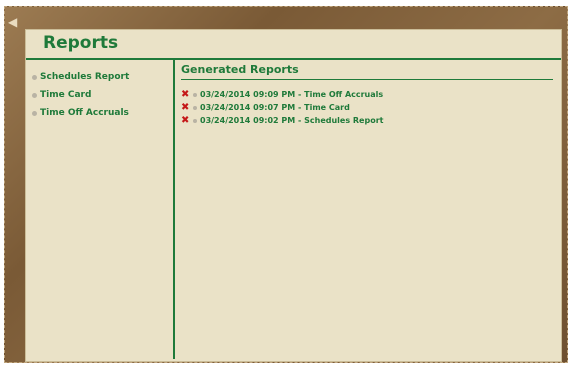 This screenshot has width=574, height=367. I want to click on report-row: ✖ 03/24/2014 09:02 PM - Schedules Report, so click(367, 120).